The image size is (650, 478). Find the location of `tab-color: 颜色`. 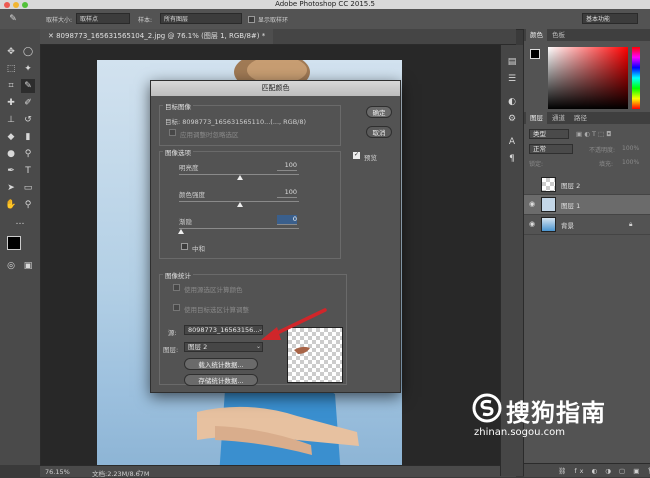

tab-color: 颜色 is located at coordinates (536, 35).